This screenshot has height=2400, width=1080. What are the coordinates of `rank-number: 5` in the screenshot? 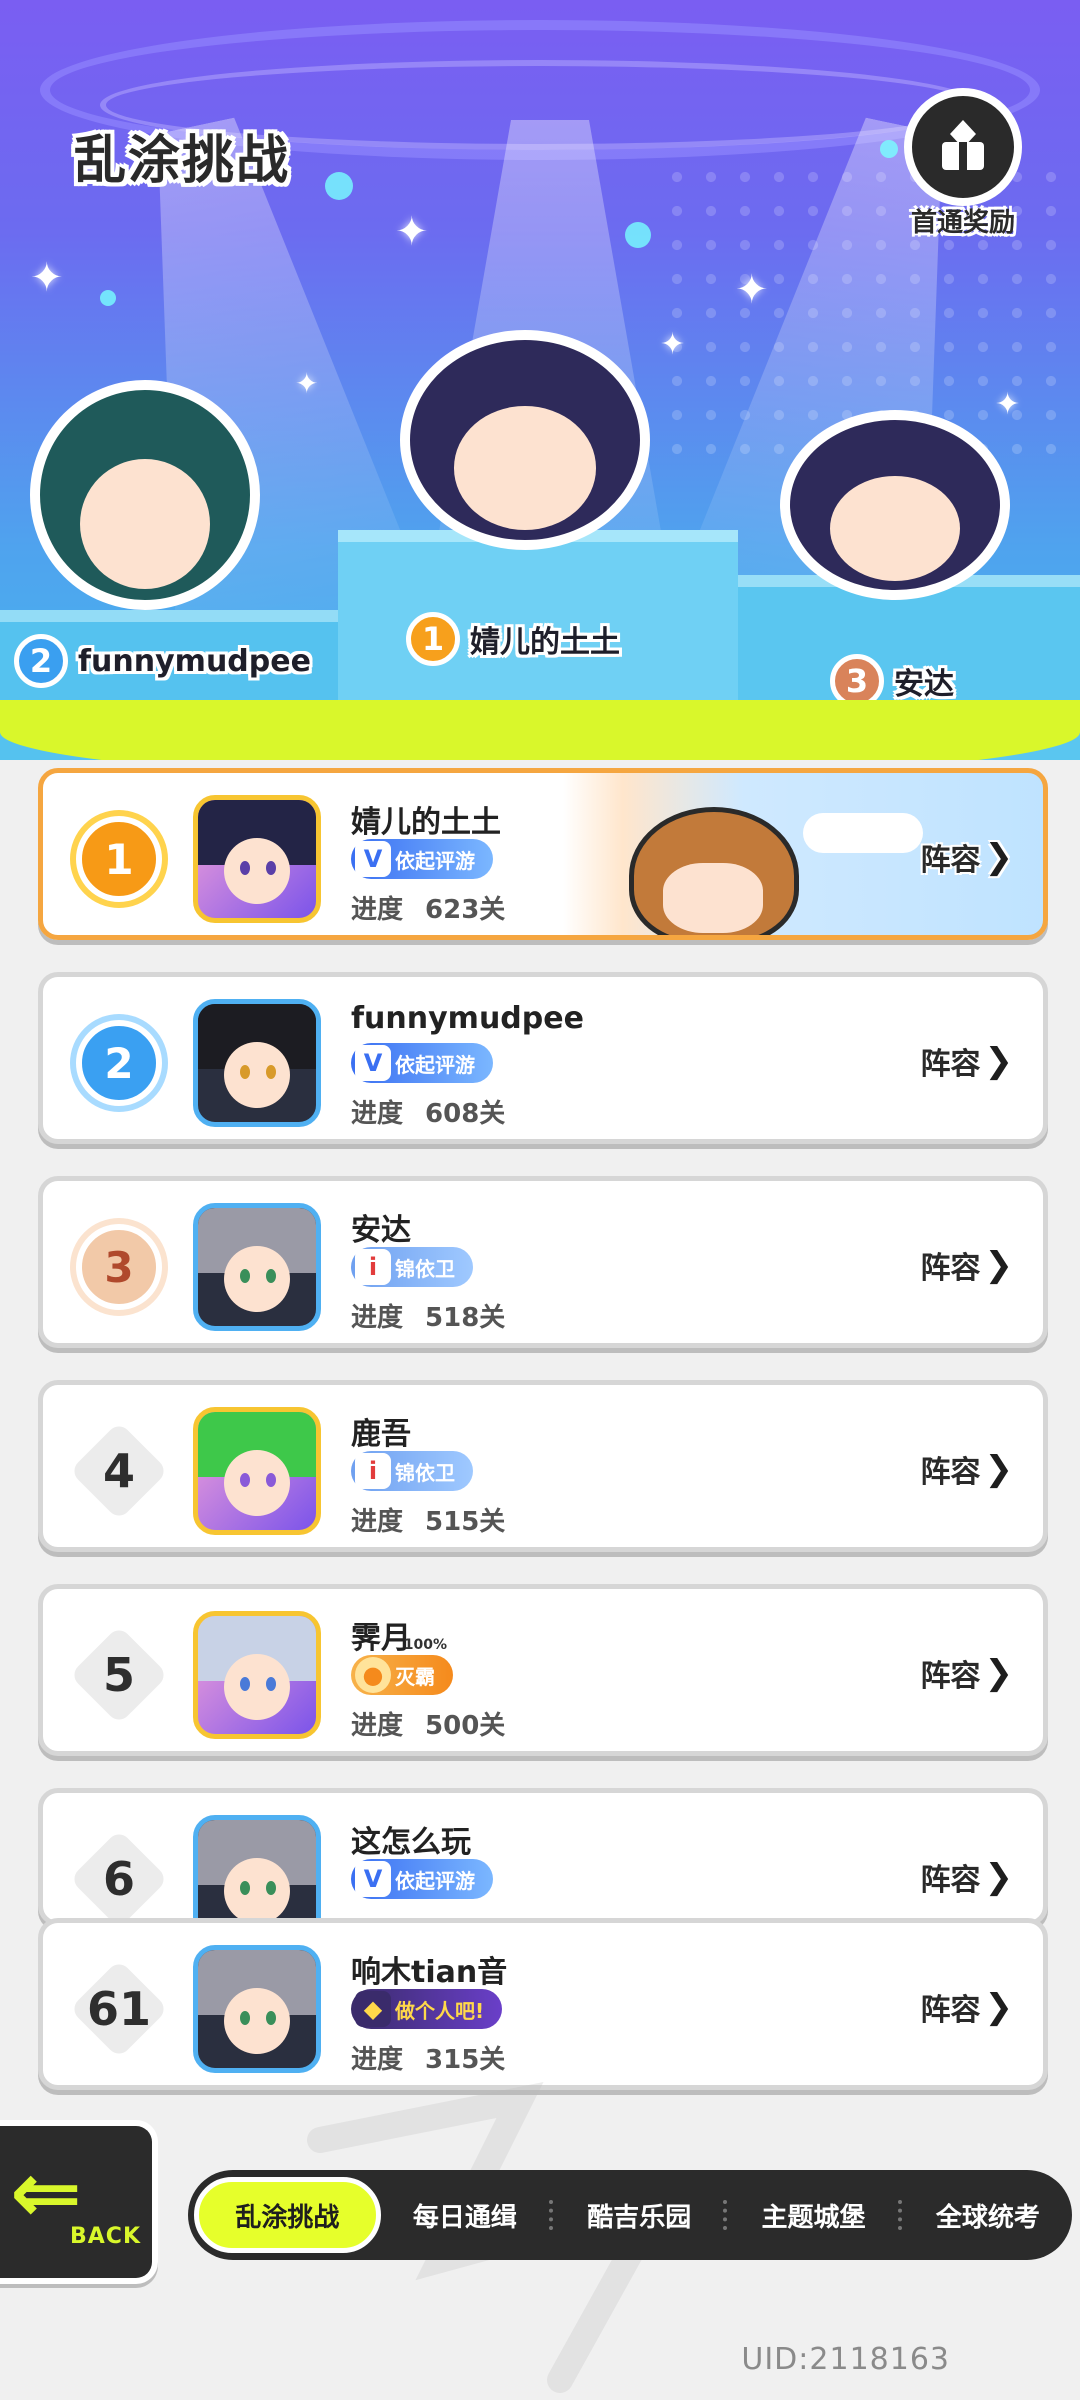 It's located at (118, 1675).